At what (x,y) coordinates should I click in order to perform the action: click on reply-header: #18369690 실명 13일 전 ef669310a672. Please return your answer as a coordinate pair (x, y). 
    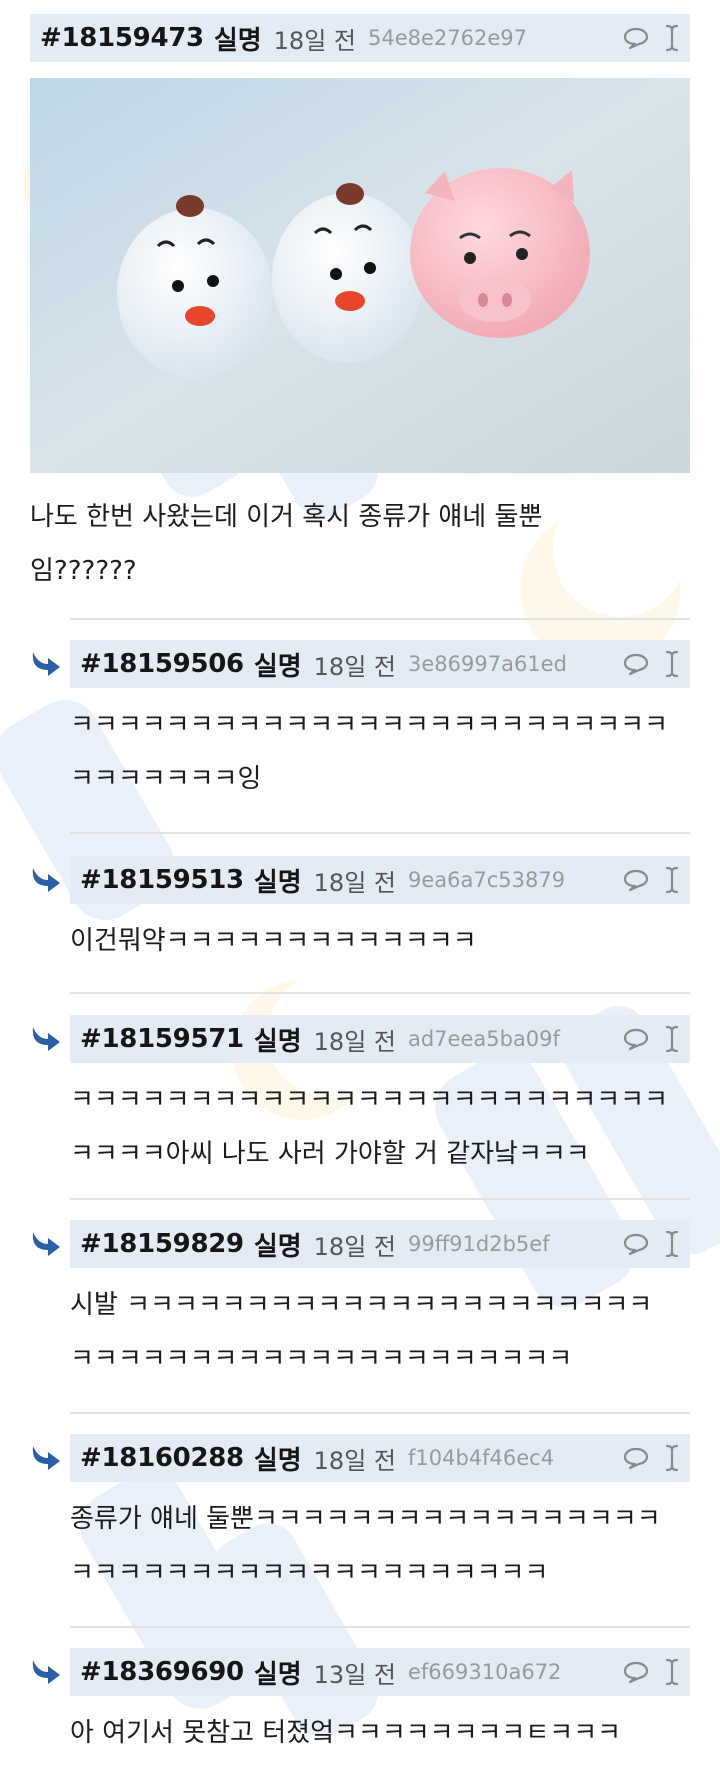
    Looking at the image, I should click on (380, 1672).